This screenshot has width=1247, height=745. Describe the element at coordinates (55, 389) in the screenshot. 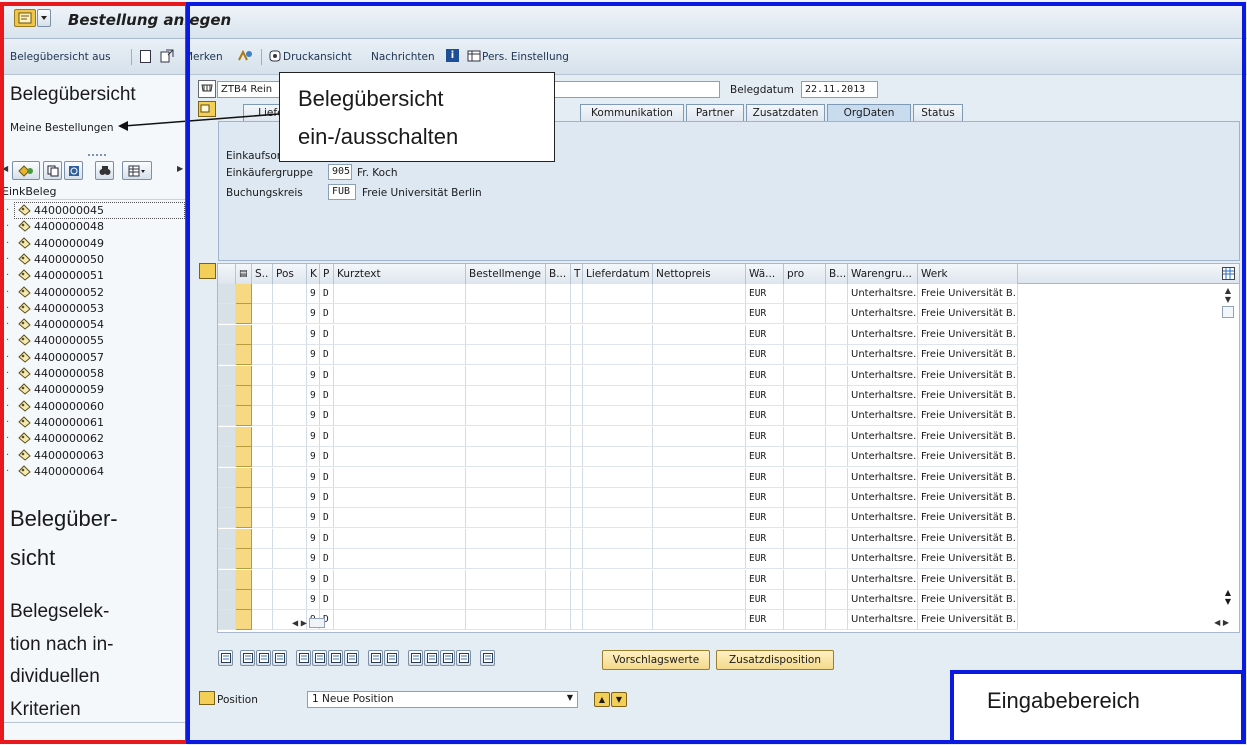

I see `tree-item: · 4400000059` at that location.